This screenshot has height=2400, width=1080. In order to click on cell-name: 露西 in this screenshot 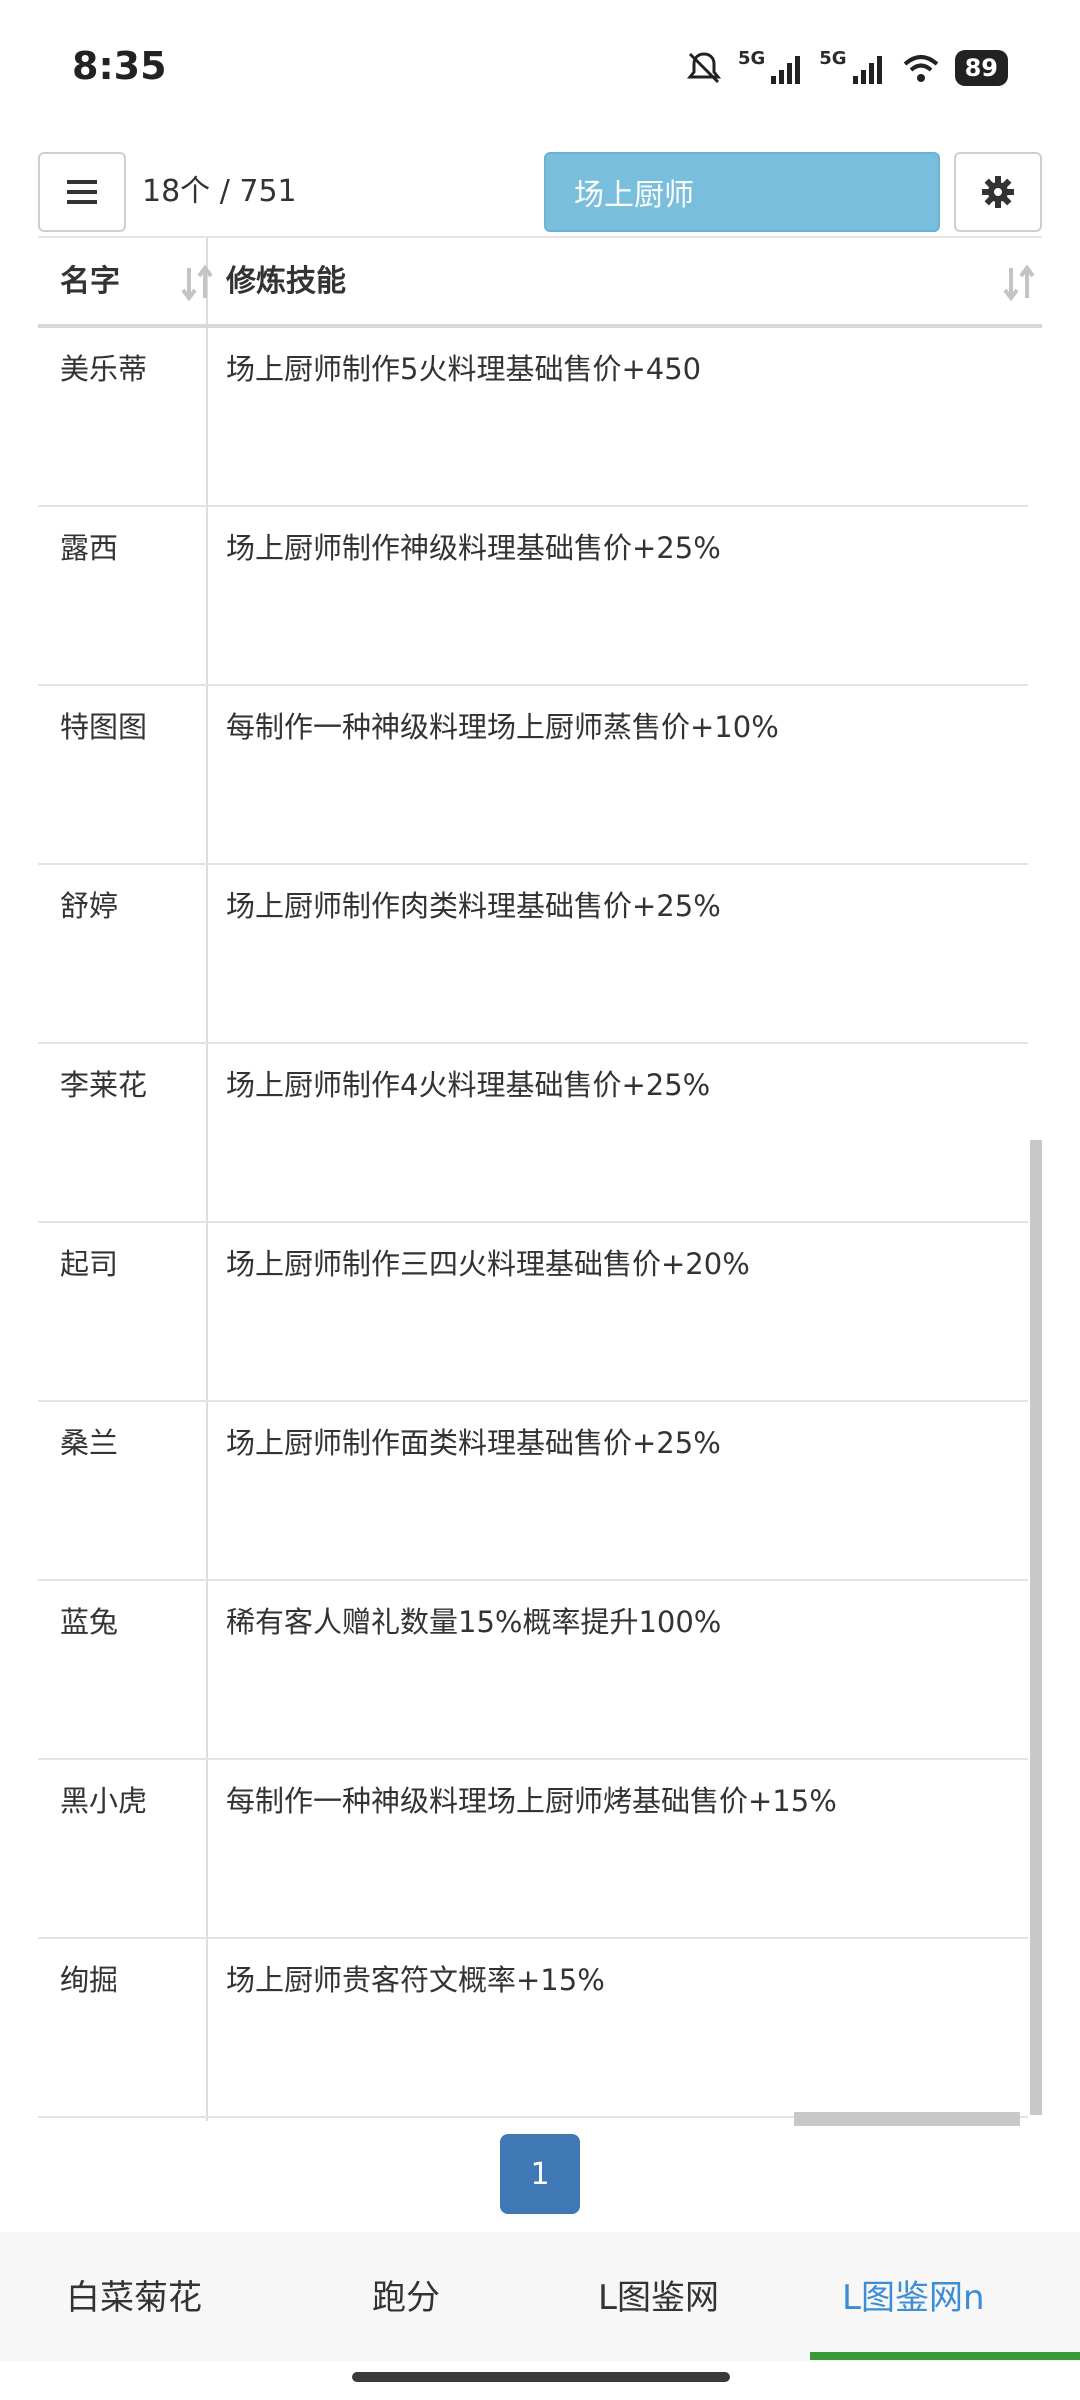, I will do `click(89, 548)`.